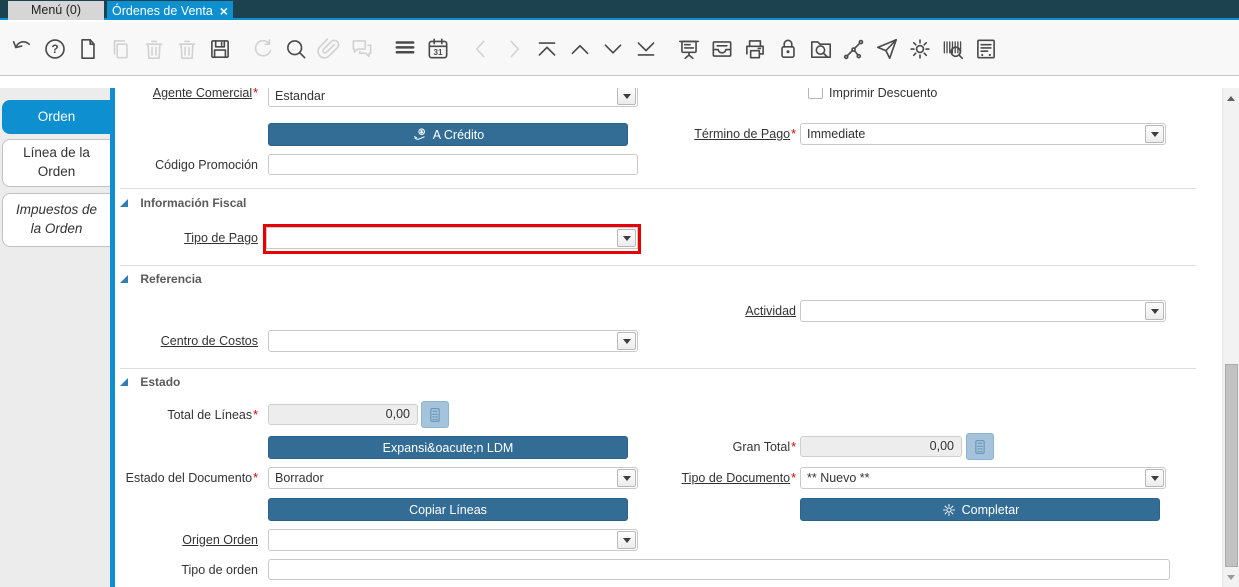 Image resolution: width=1239 pixels, height=587 pixels. Describe the element at coordinates (453, 540) in the screenshot. I see `origen-orden-combo` at that location.